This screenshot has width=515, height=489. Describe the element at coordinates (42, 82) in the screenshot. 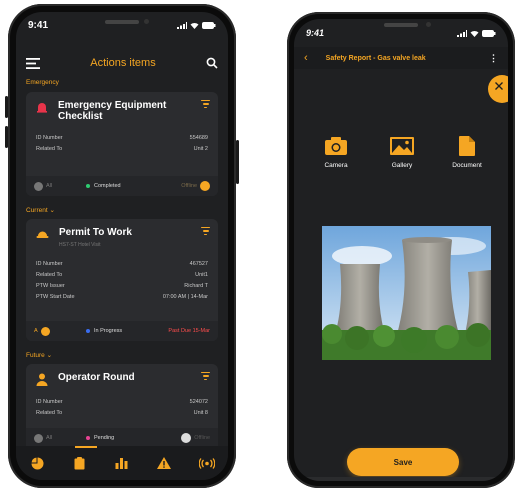

I see `section-emergency: Emergency` at that location.